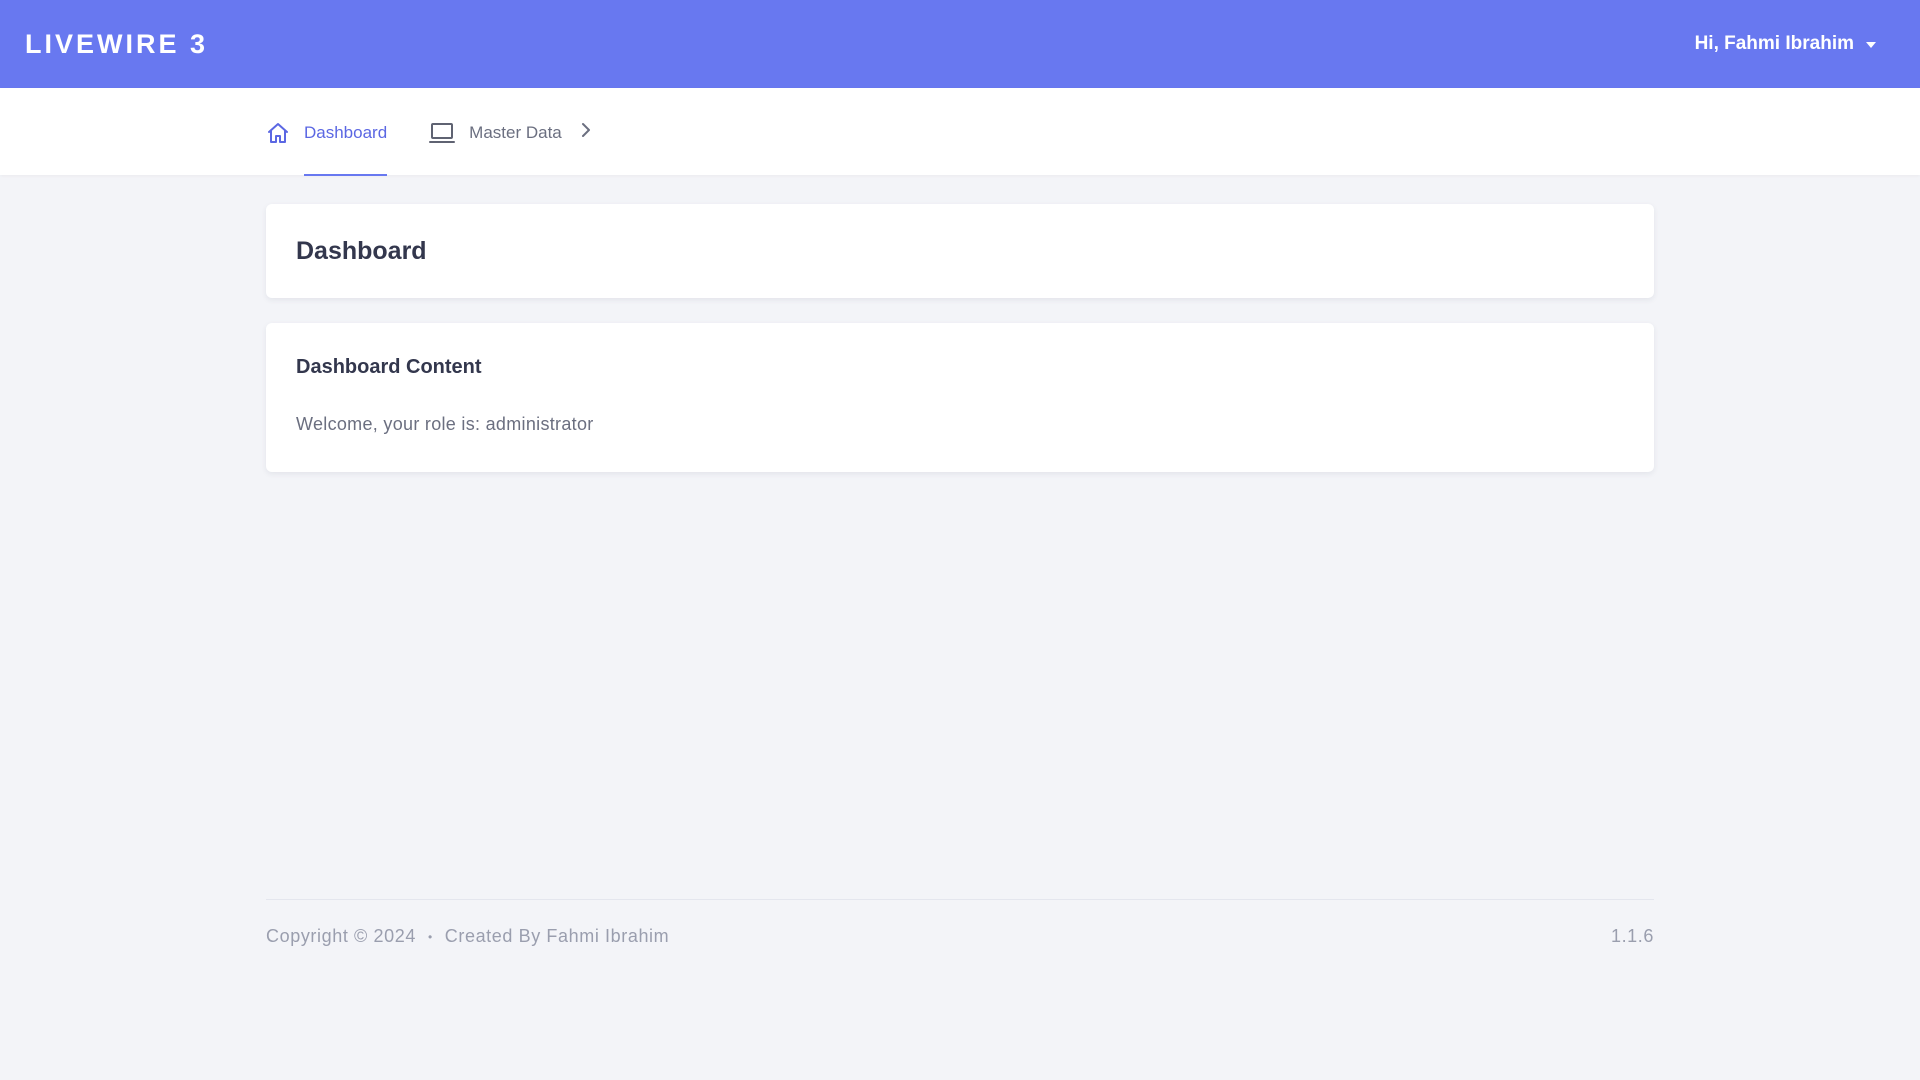 This screenshot has height=1080, width=1920. What do you see at coordinates (515, 132) in the screenshot?
I see `nav-label-master-data: Master Data` at bounding box center [515, 132].